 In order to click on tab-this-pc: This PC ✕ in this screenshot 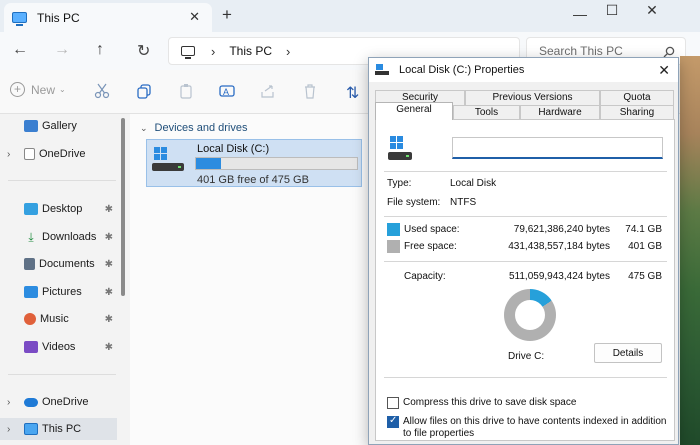, I will do `click(108, 17)`.